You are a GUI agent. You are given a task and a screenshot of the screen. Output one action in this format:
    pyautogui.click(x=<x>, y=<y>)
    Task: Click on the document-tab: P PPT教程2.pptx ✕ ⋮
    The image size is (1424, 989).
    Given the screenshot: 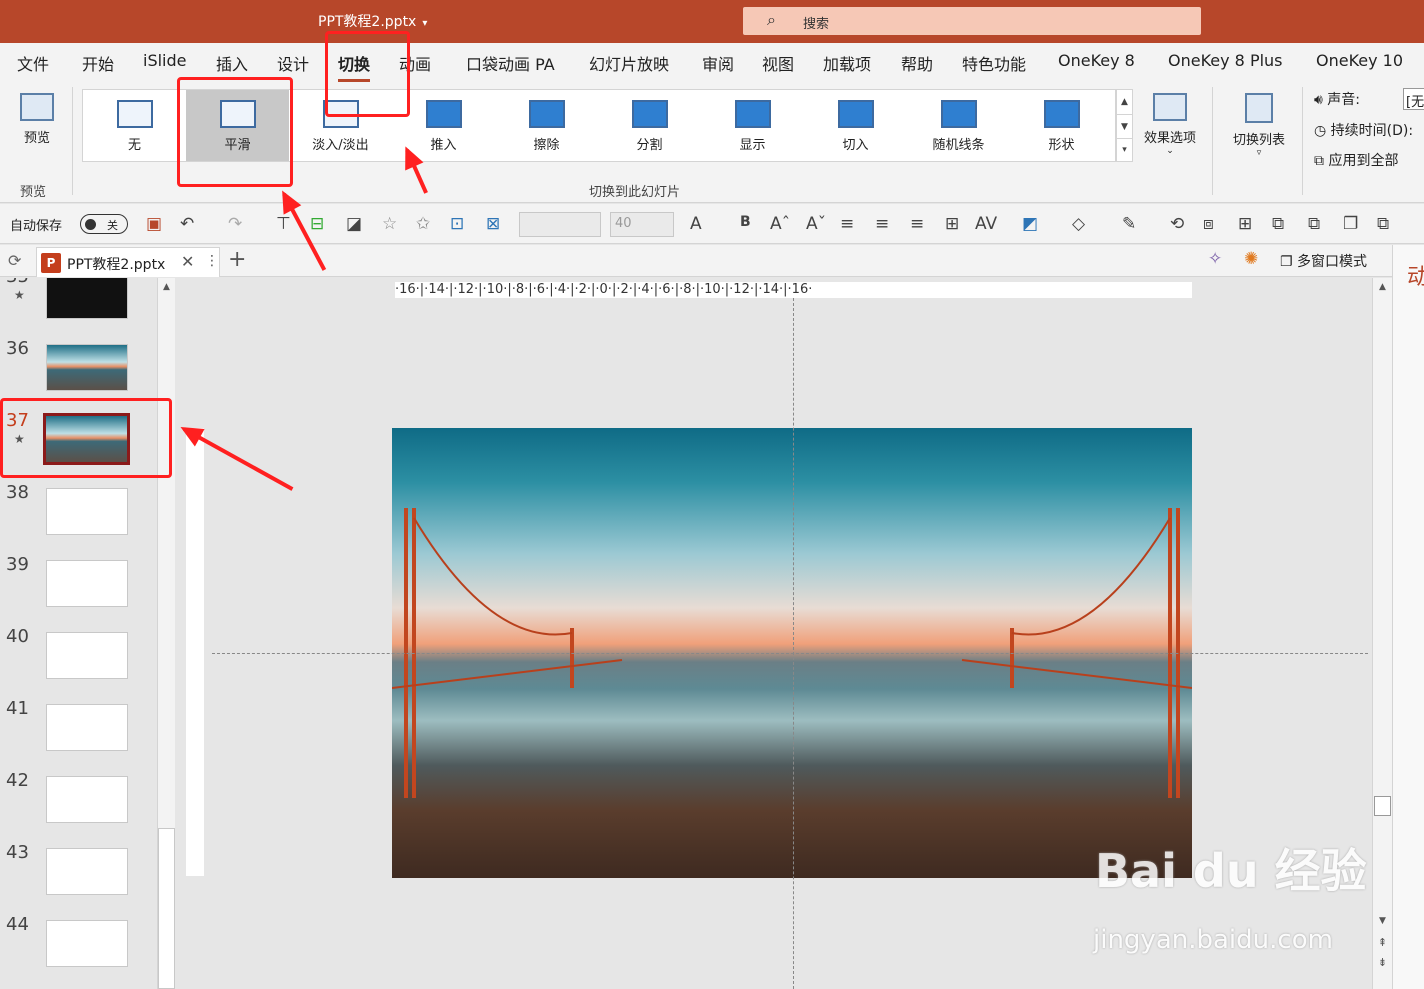 What is the action you would take?
    pyautogui.click(x=128, y=262)
    